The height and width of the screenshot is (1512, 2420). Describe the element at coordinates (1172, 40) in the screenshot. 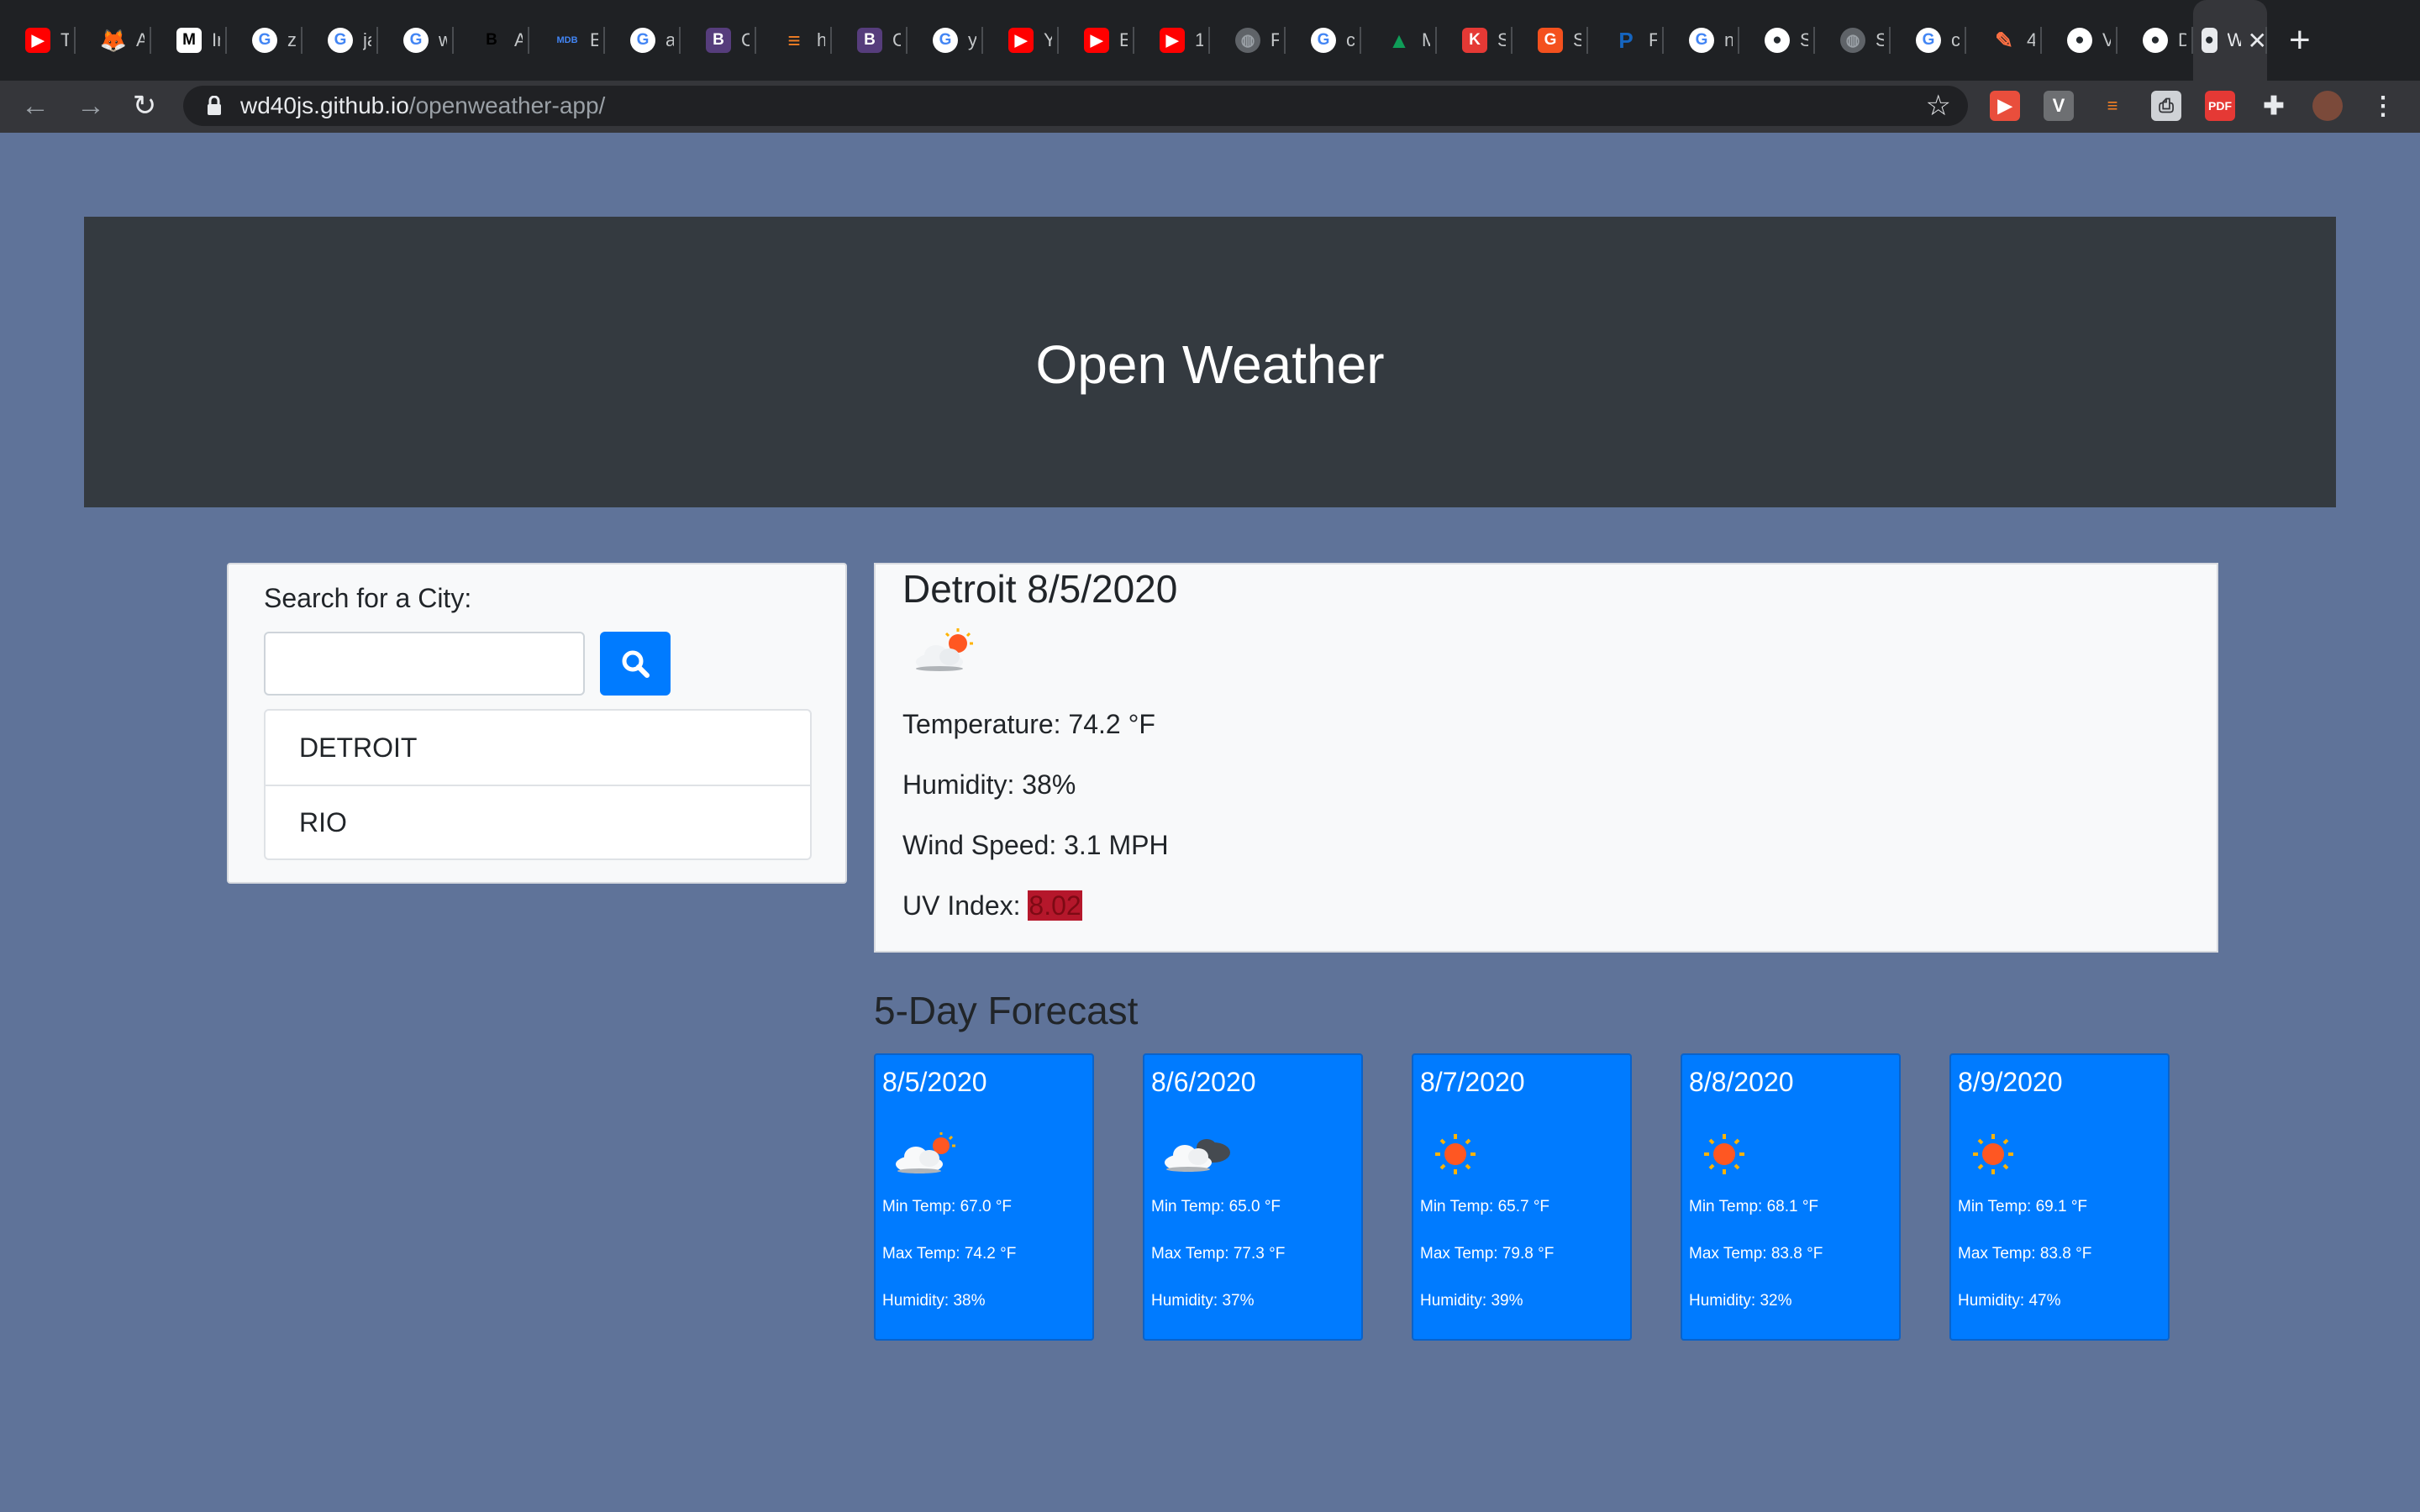

I see `browser-tab: ▶ 1` at that location.